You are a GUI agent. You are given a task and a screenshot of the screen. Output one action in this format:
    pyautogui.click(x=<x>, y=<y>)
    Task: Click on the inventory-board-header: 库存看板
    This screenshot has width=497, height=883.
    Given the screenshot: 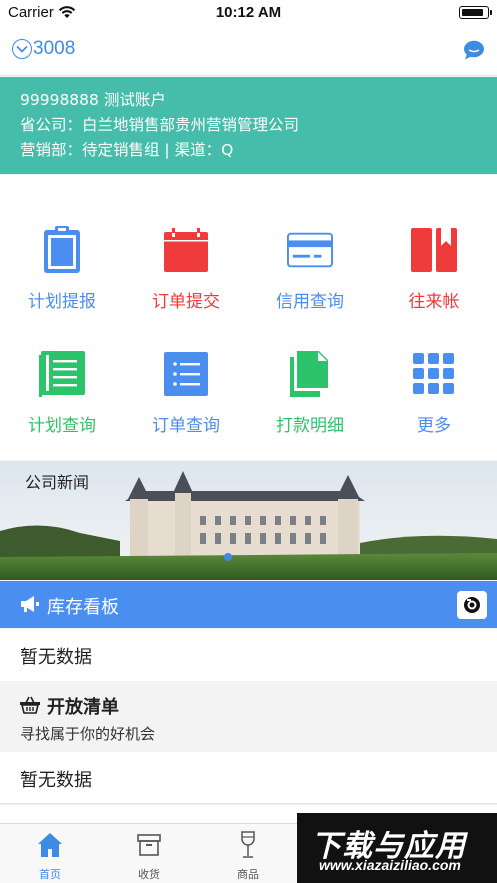 What is the action you would take?
    pyautogui.click(x=248, y=604)
    